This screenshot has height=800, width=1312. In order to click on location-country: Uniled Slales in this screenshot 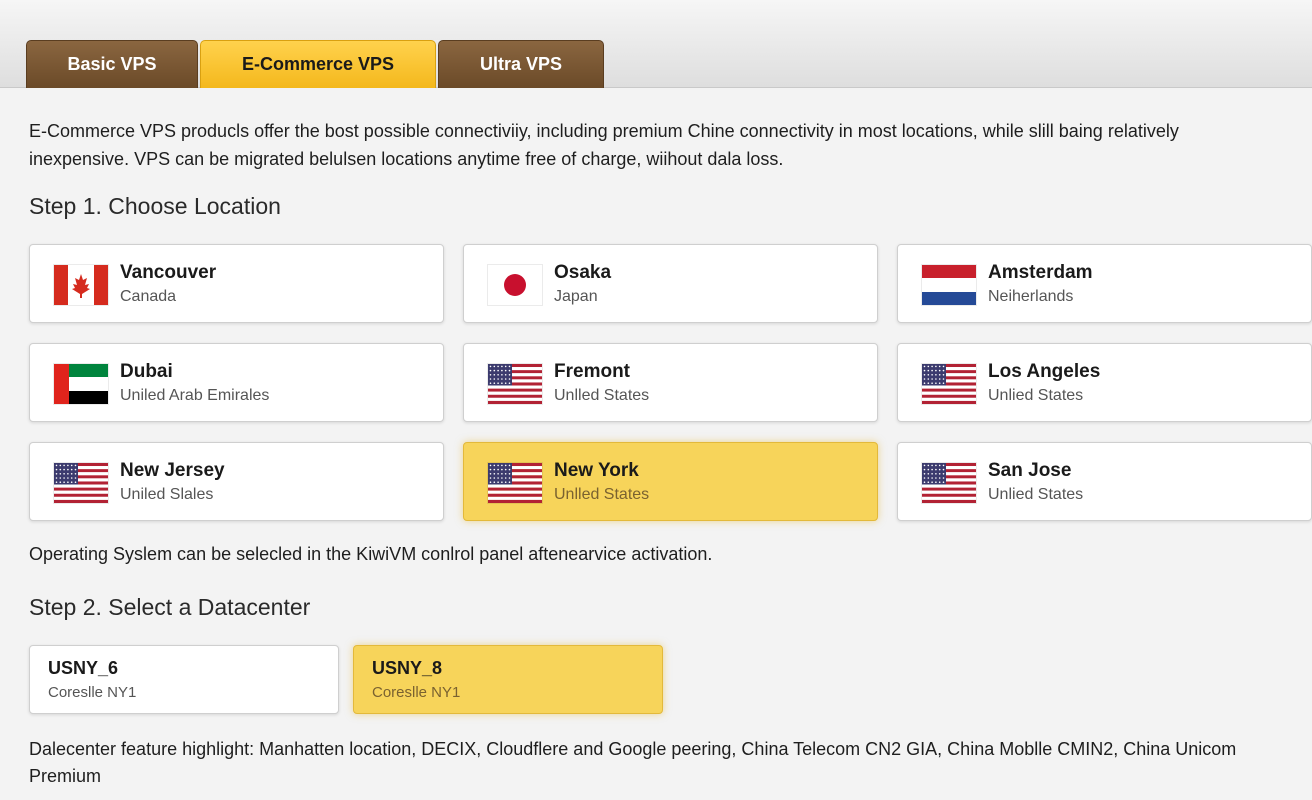, I will do `click(167, 494)`.